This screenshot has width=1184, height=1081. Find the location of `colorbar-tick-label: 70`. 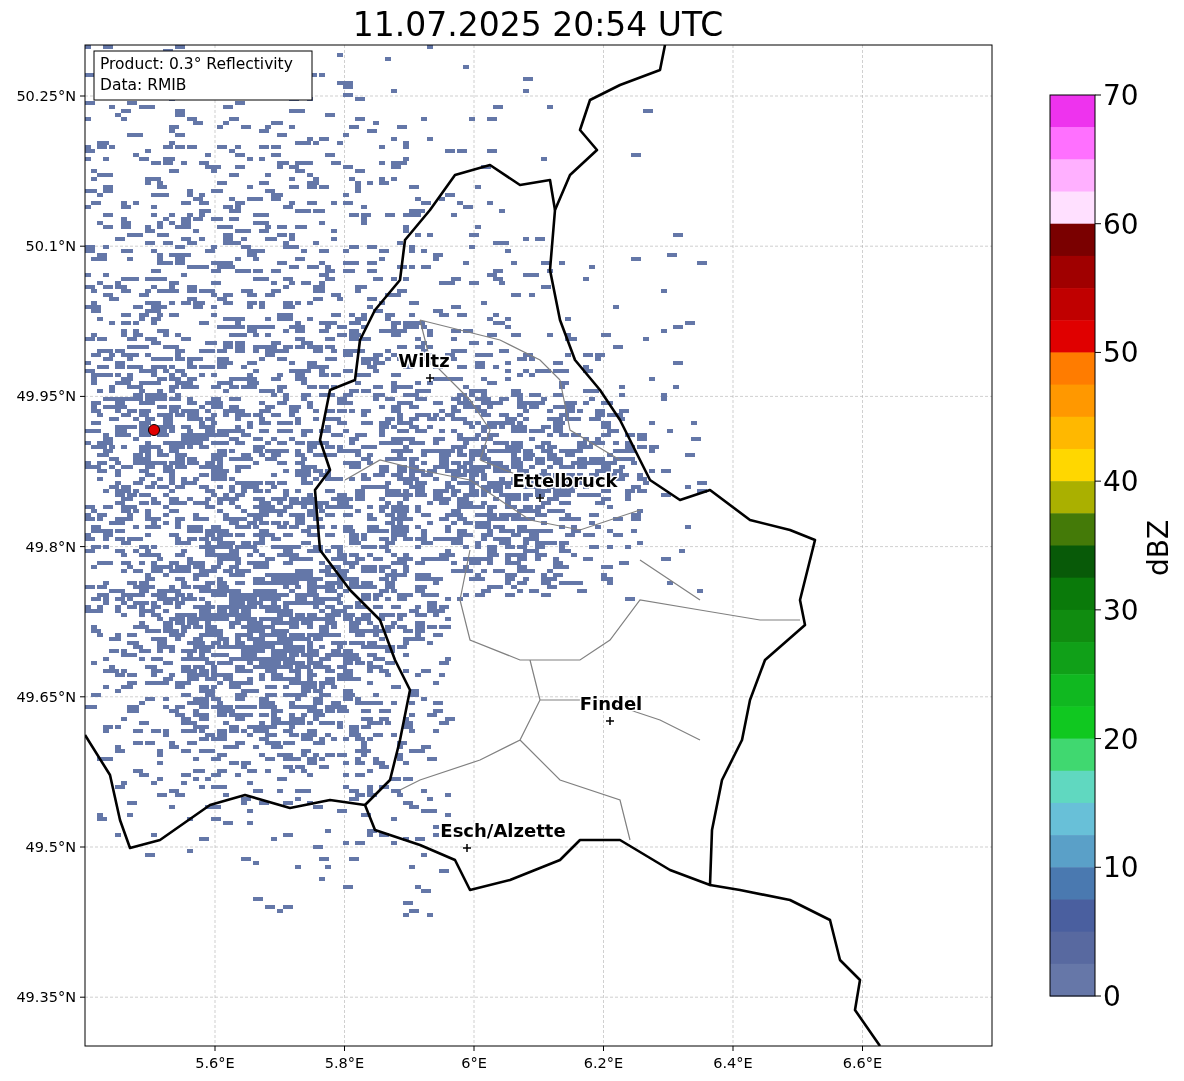

colorbar-tick-label: 70 is located at coordinates (1121, 95).